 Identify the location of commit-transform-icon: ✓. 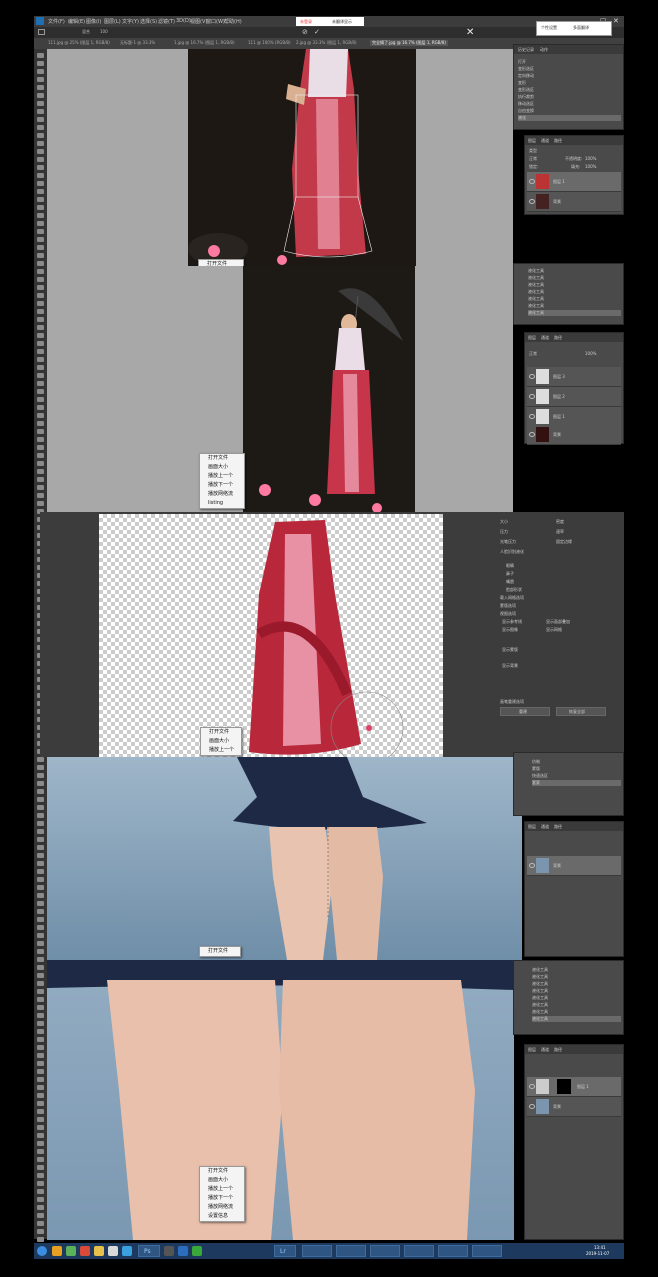
(317, 32).